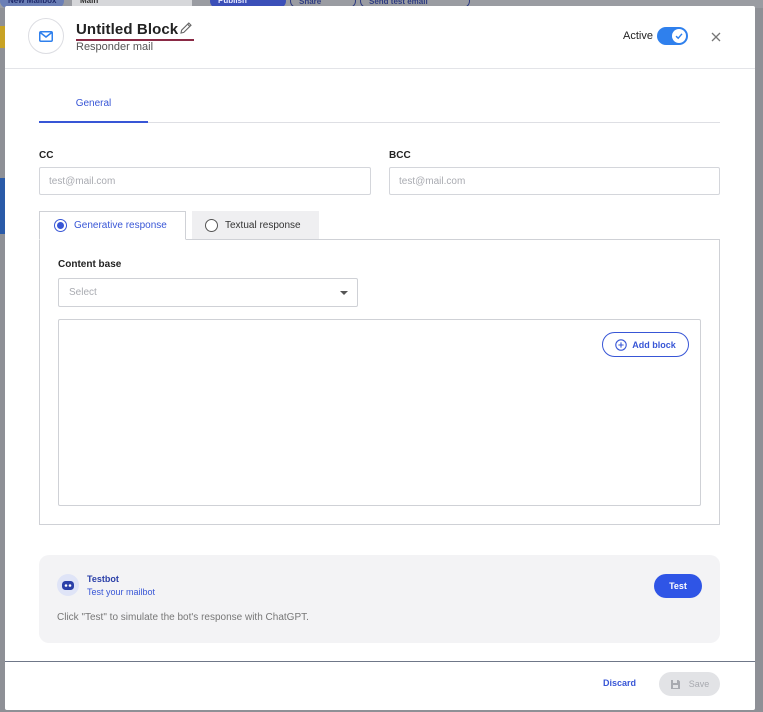 This screenshot has width=763, height=712. Describe the element at coordinates (679, 36) in the screenshot. I see `check-icon` at that location.